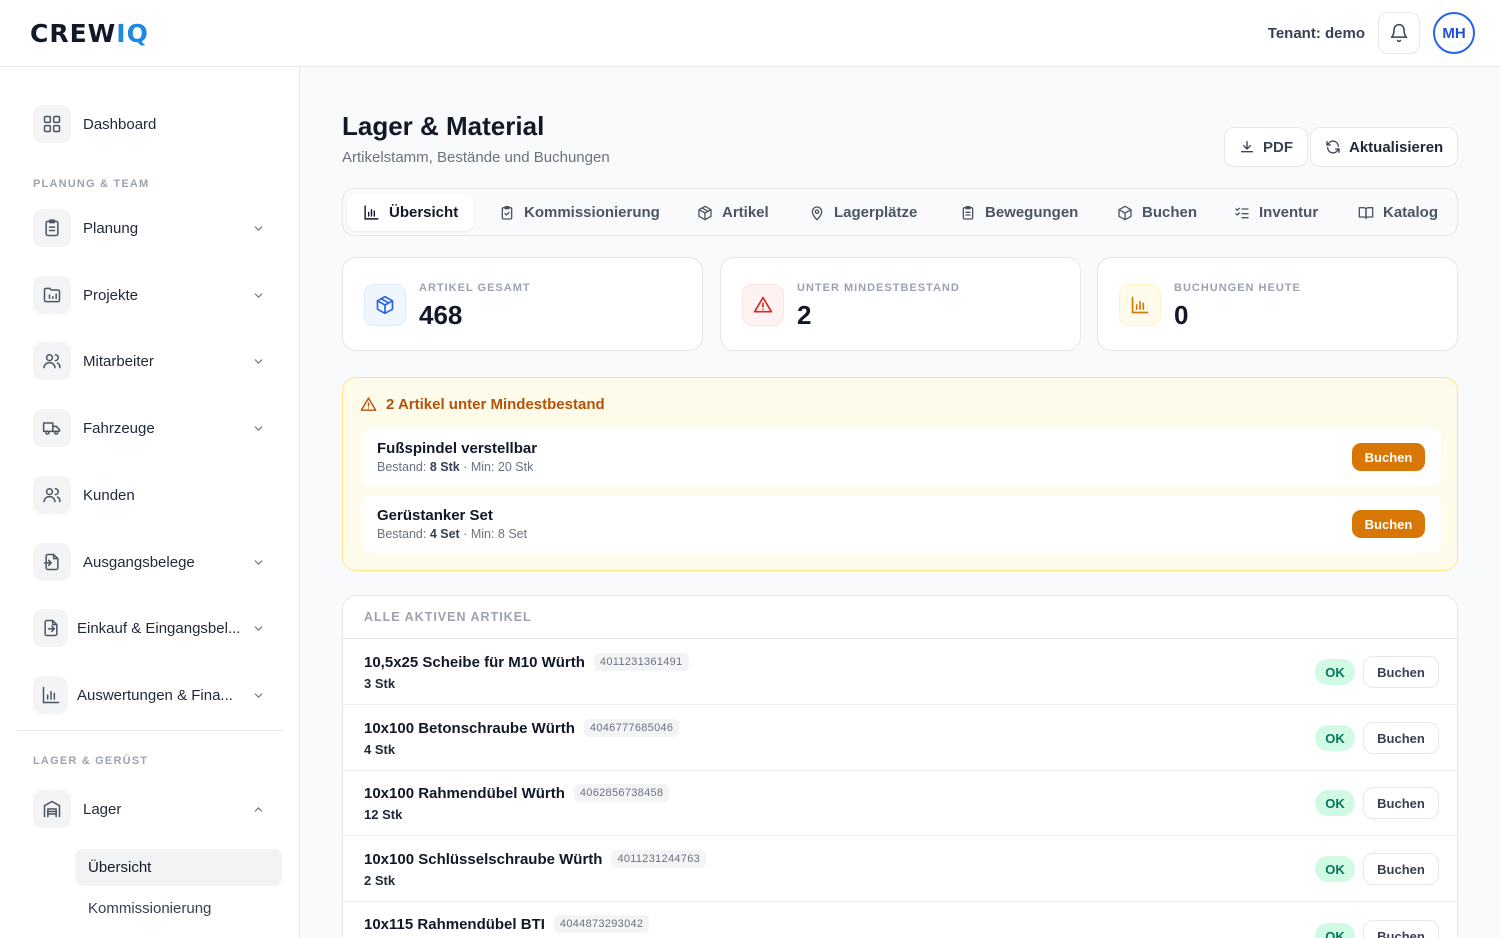 The width and height of the screenshot is (1500, 938). I want to click on alert-item-name: Gerüstanker Set, so click(435, 515).